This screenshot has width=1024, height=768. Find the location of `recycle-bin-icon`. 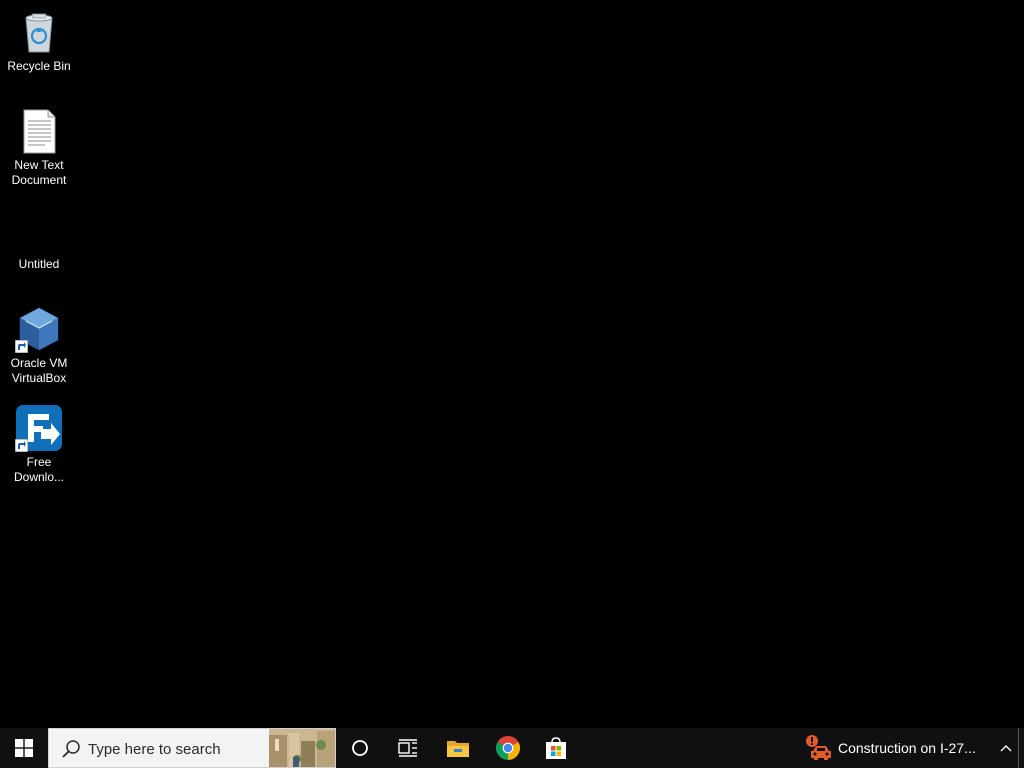

recycle-bin-icon is located at coordinates (39, 32).